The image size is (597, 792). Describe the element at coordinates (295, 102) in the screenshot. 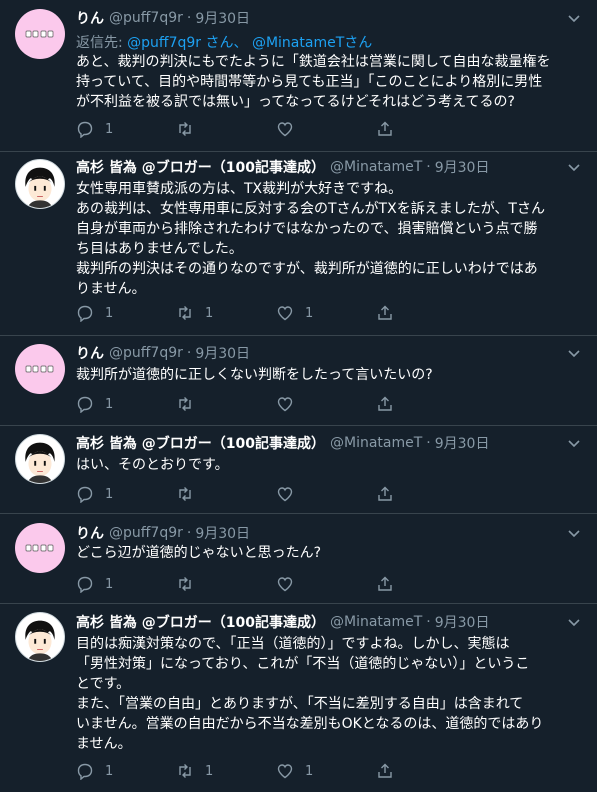

I see `tweet-text-line: が不利益を被る訳では無い」ってなってるけどそれはどう考えてるの?` at that location.